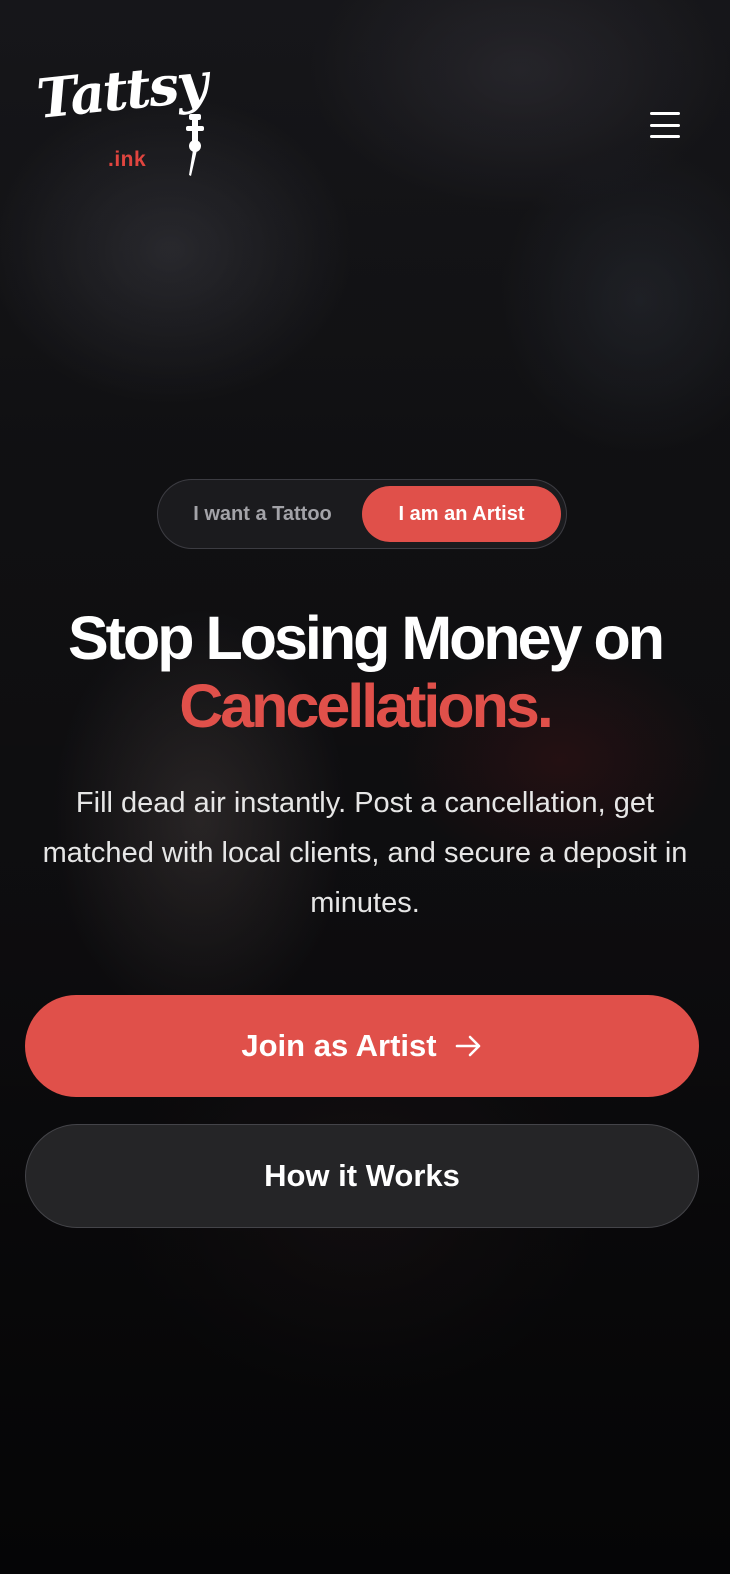 The image size is (730, 1574). I want to click on audience-toggle: I want a Tattoo I am an Artist, so click(362, 514).